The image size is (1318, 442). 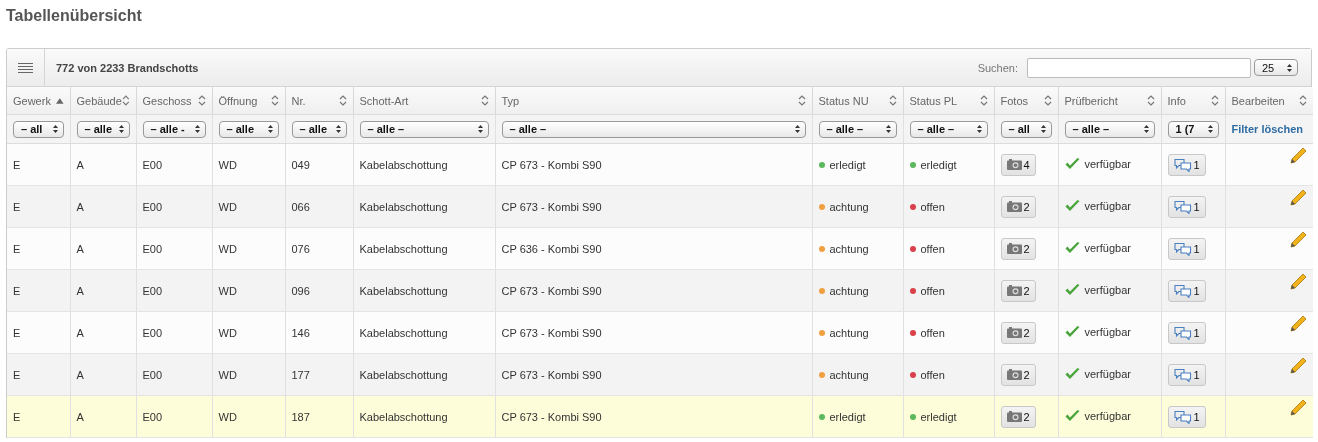 I want to click on status-text: offen, so click(x=932, y=249).